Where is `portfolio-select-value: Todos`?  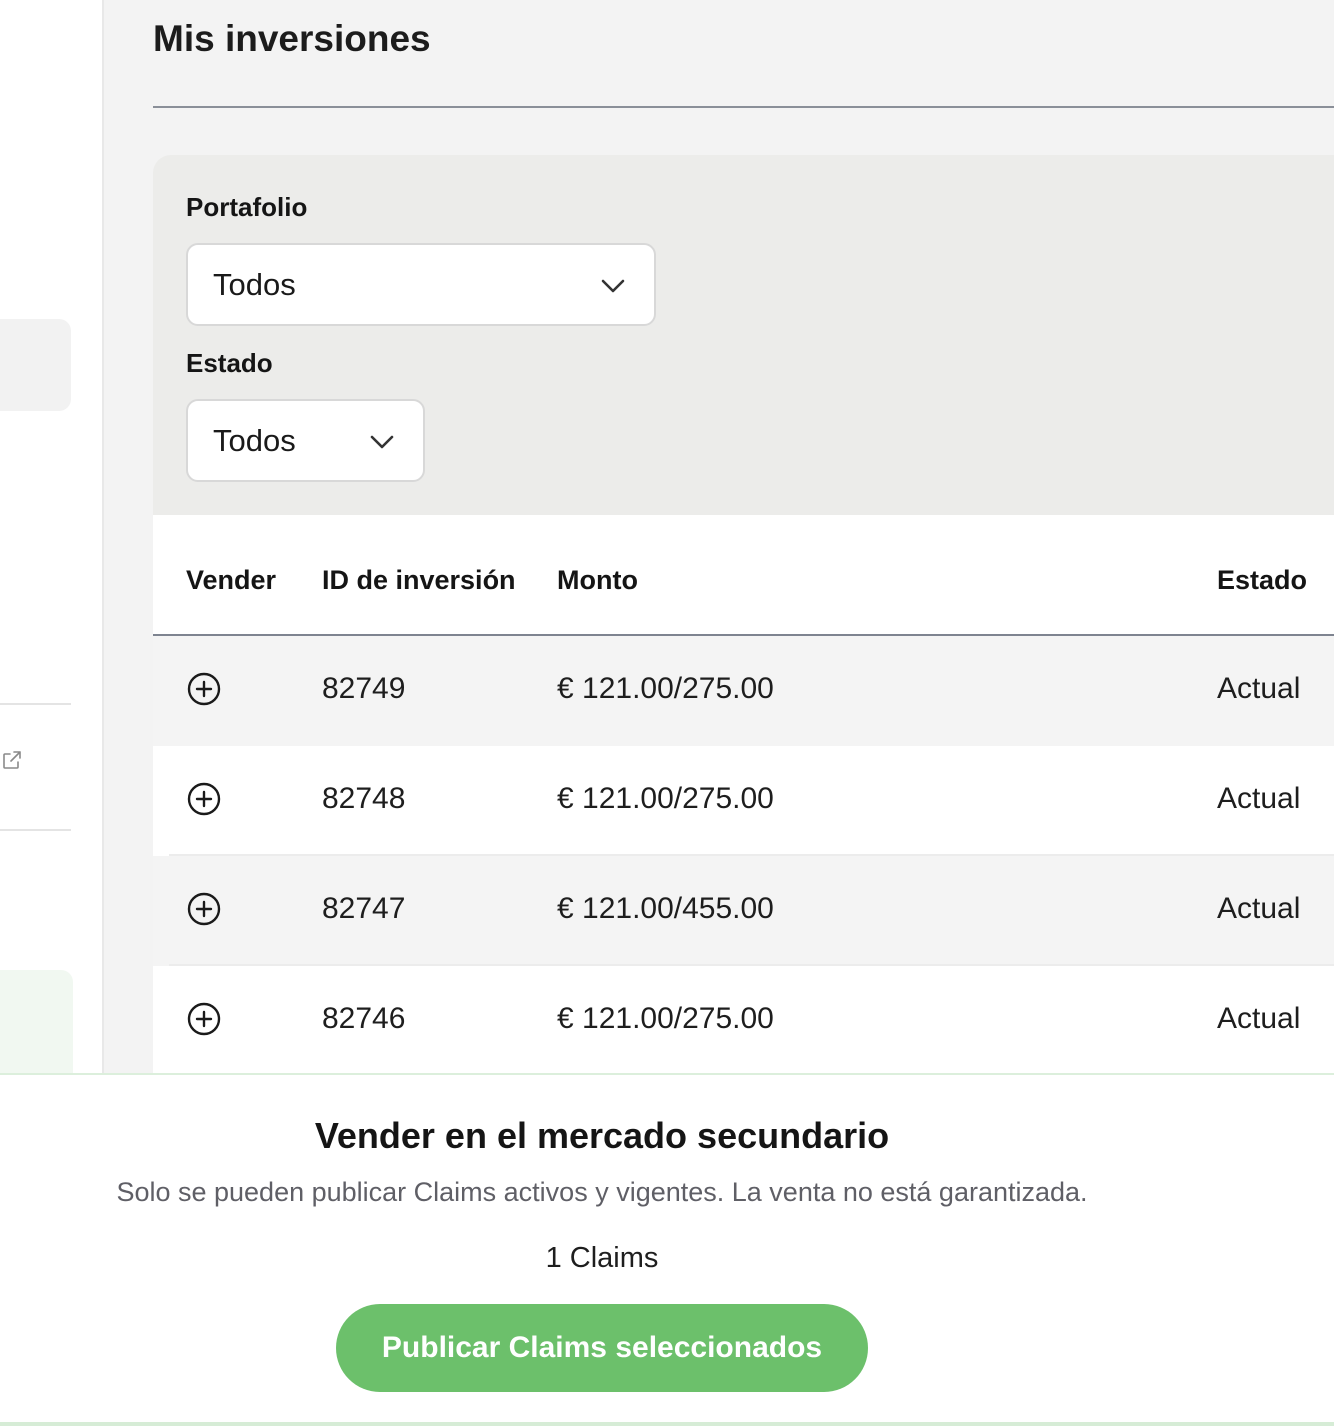 portfolio-select-value: Todos is located at coordinates (254, 284).